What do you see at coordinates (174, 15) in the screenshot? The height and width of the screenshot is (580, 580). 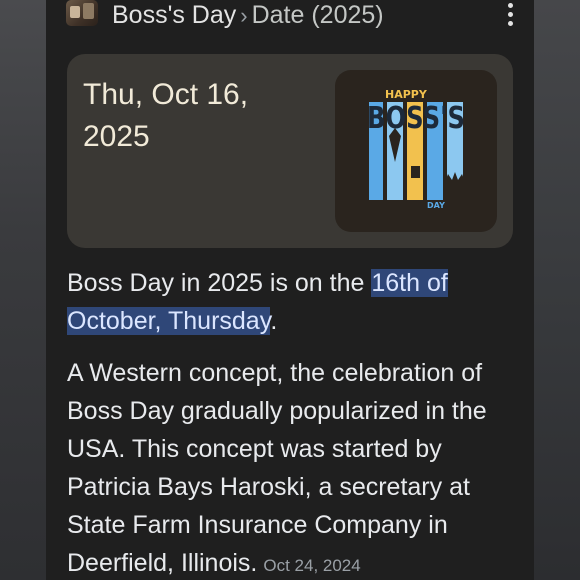 I see `breadcrumb-site: Boss's Day` at bounding box center [174, 15].